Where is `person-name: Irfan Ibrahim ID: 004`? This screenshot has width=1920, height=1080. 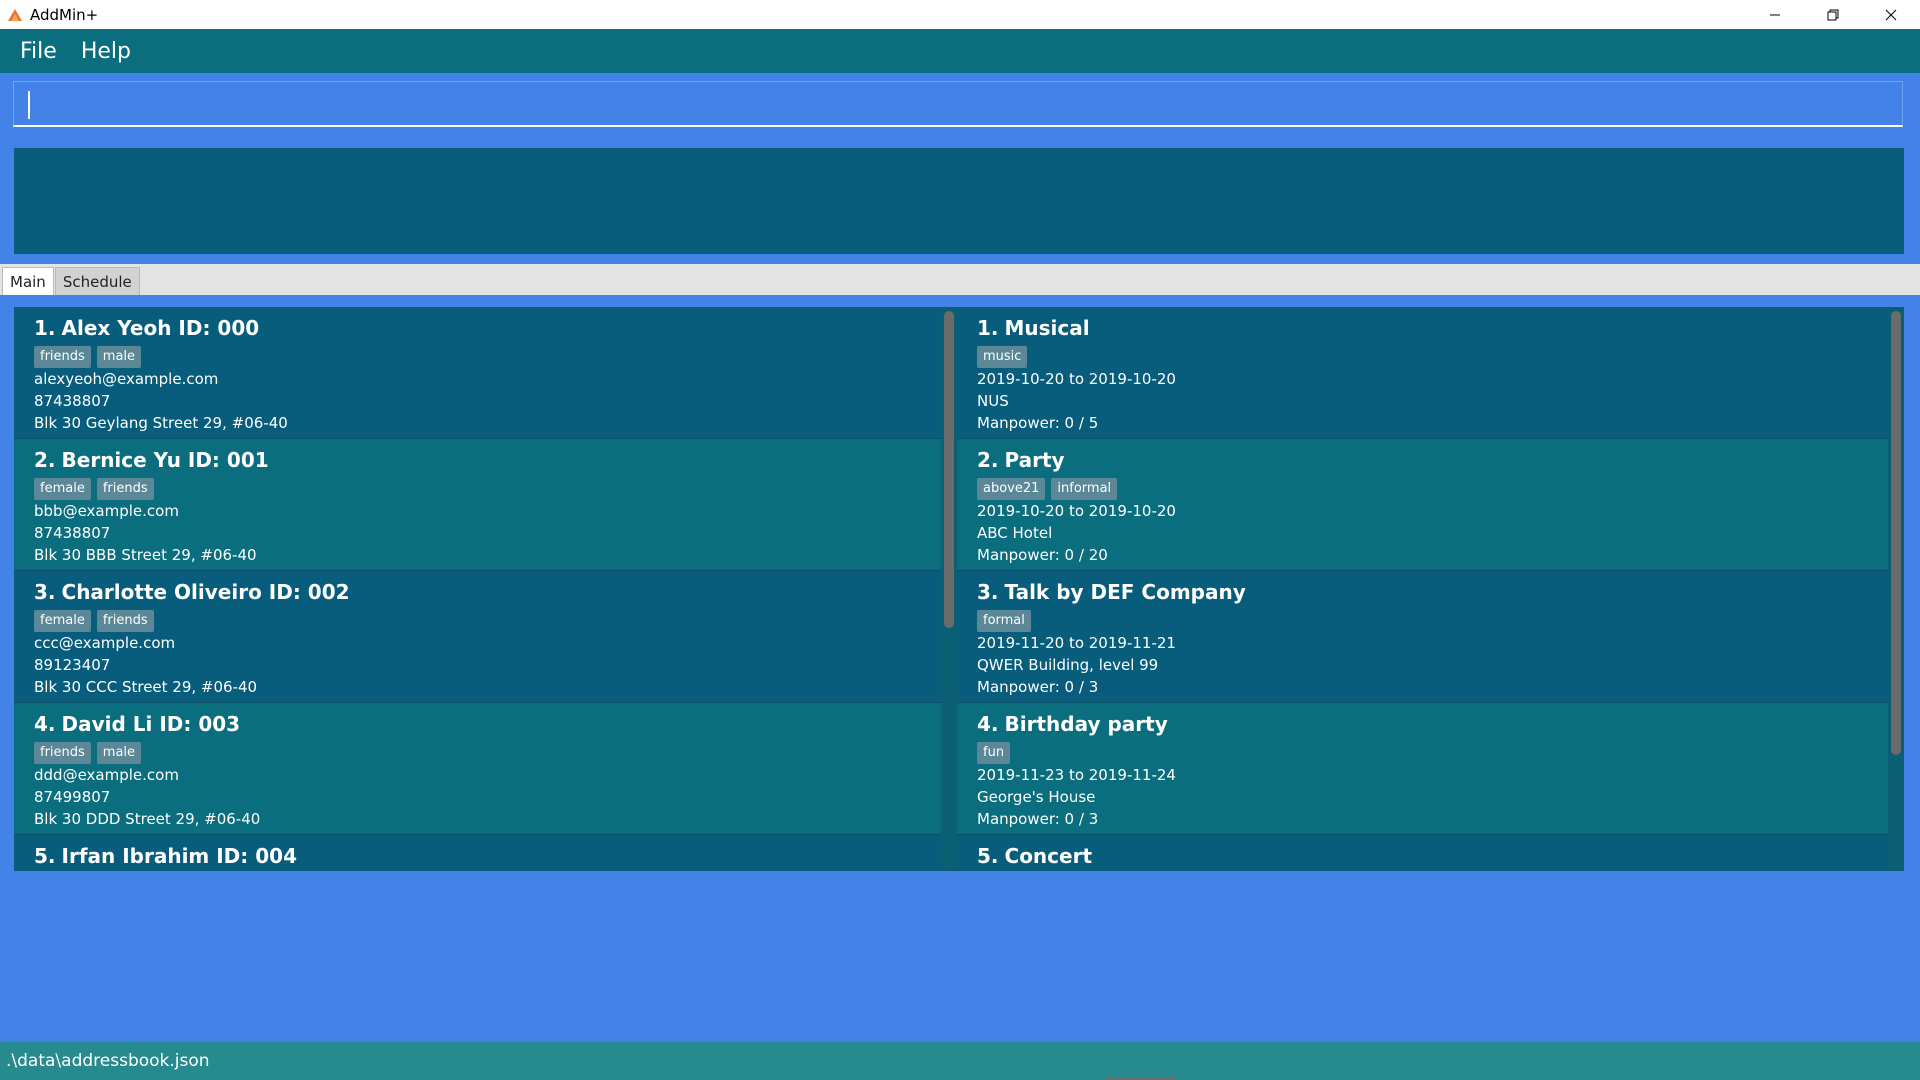
person-name: Irfan Ibrahim ID: 004 is located at coordinates (179, 856).